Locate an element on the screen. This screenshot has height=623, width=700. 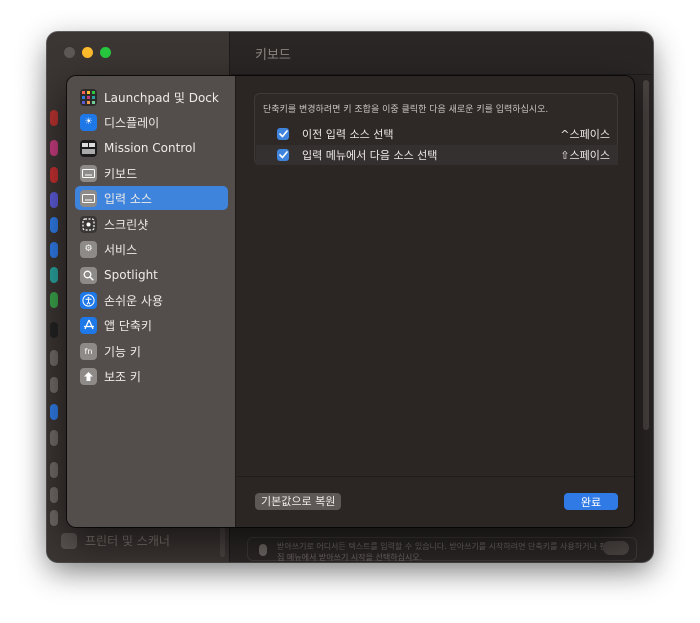
sidebar-item-services: ⚙ 서비스 is located at coordinates (151, 249).